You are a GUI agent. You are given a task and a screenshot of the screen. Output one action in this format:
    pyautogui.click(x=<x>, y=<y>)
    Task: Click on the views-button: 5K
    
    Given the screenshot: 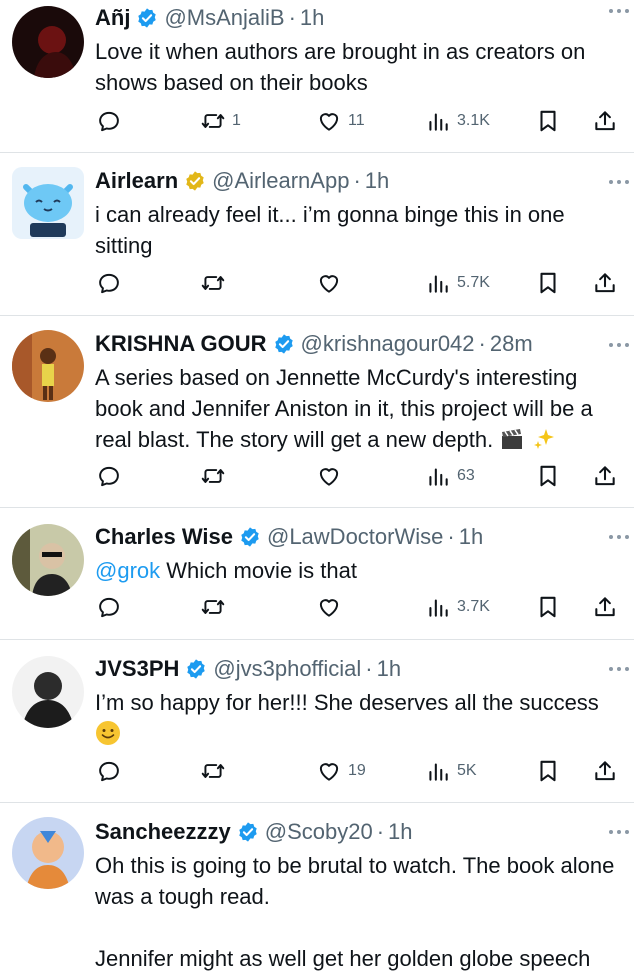 What is the action you would take?
    pyautogui.click(x=451, y=771)
    